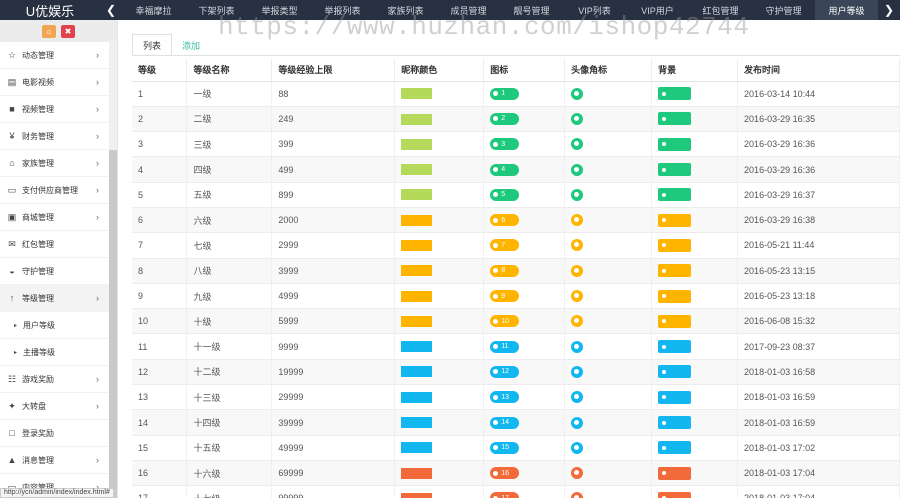 The width and height of the screenshot is (900, 498). I want to click on nav-item: 靓号管理, so click(531, 10).